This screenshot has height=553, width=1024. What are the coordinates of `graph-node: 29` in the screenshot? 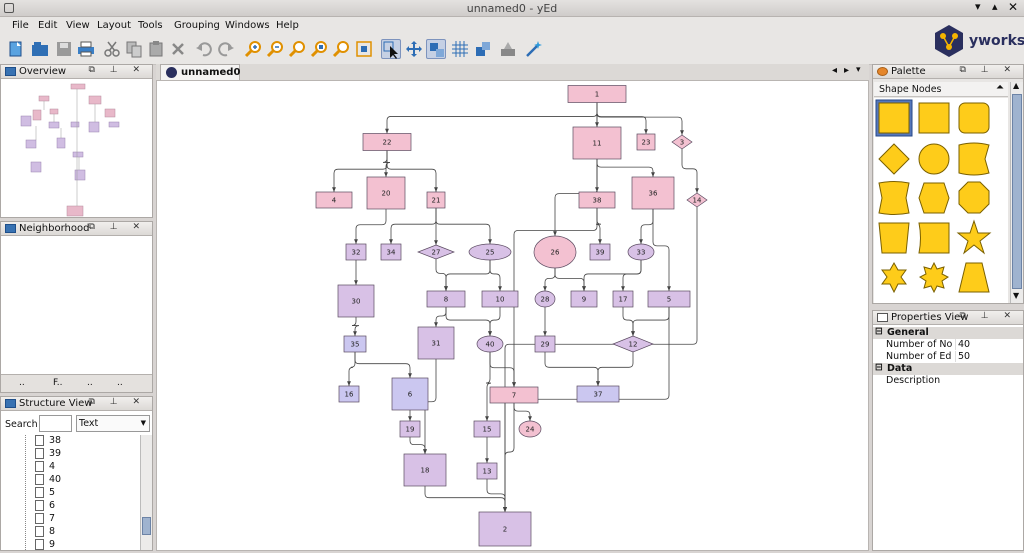 It's located at (545, 344).